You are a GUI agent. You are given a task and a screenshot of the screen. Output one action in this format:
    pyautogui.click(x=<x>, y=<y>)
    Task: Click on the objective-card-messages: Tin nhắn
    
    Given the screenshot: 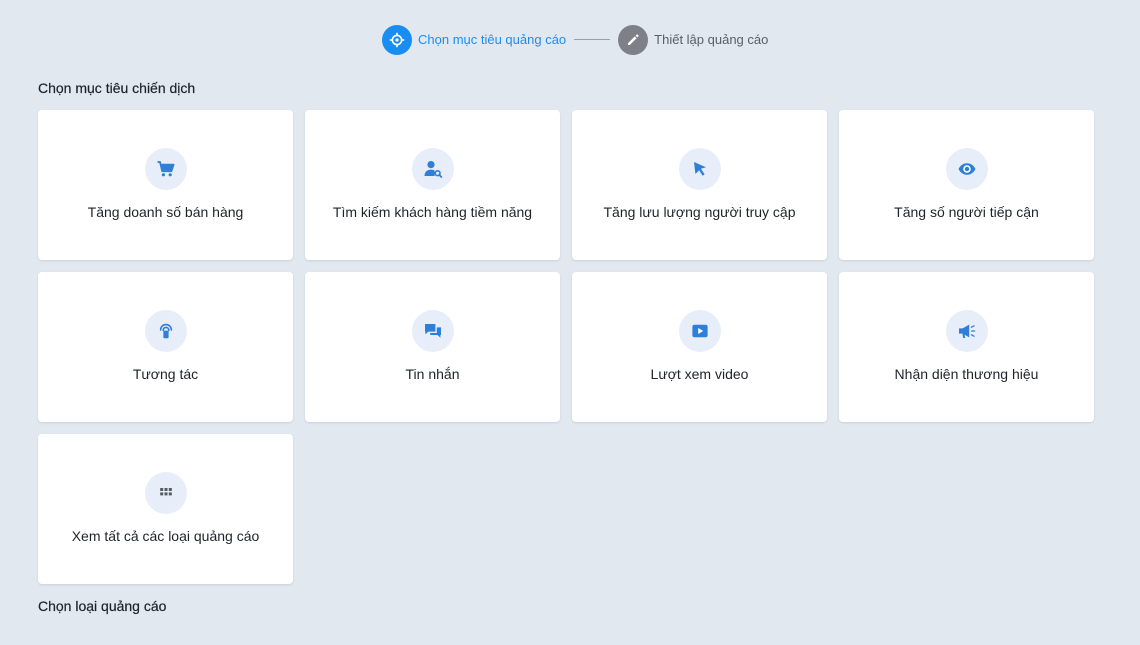 What is the action you would take?
    pyautogui.click(x=432, y=347)
    